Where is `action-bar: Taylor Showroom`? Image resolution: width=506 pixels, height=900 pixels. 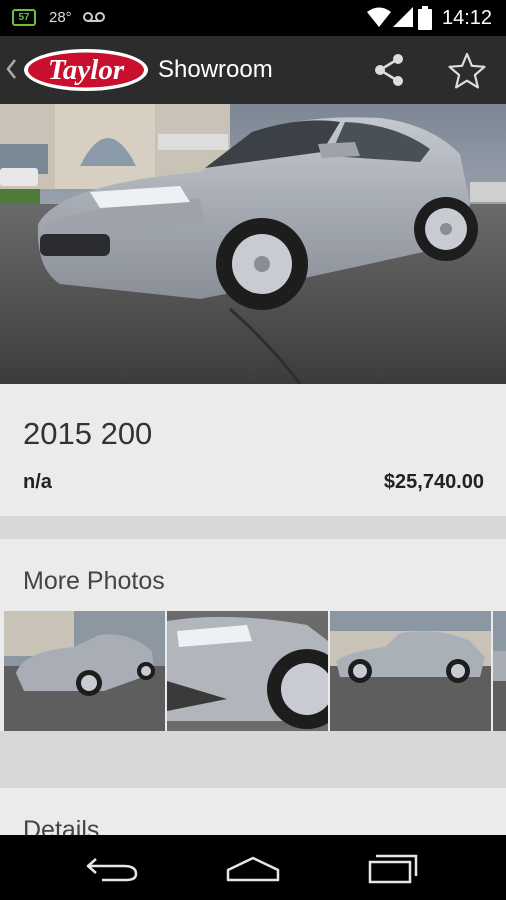
action-bar: Taylor Showroom is located at coordinates (253, 70).